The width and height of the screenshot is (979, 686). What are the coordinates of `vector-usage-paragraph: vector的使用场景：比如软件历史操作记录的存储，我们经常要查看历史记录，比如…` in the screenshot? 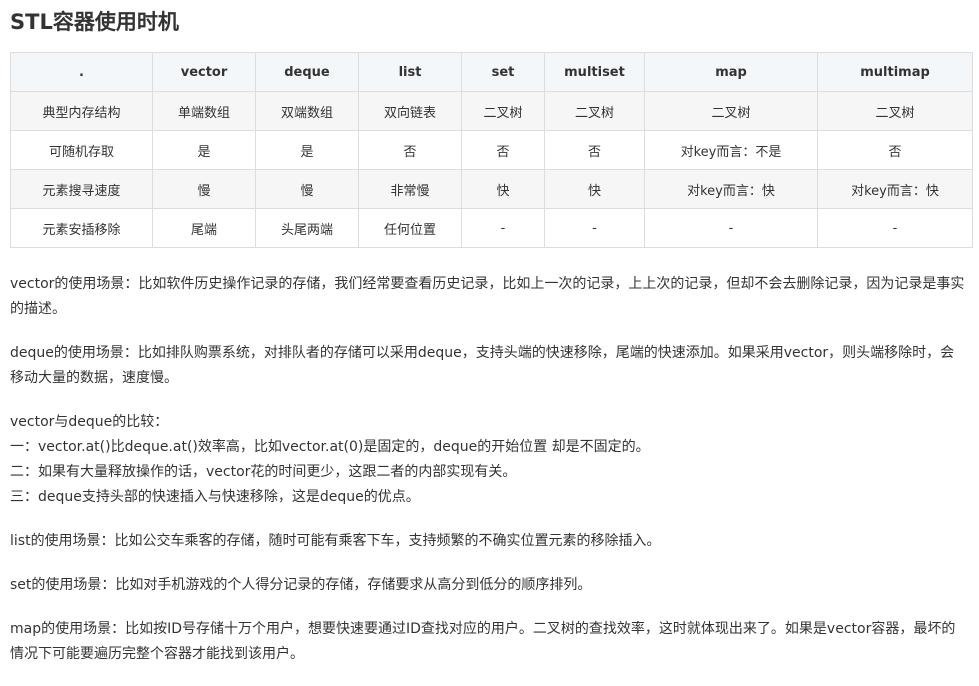 It's located at (487, 296).